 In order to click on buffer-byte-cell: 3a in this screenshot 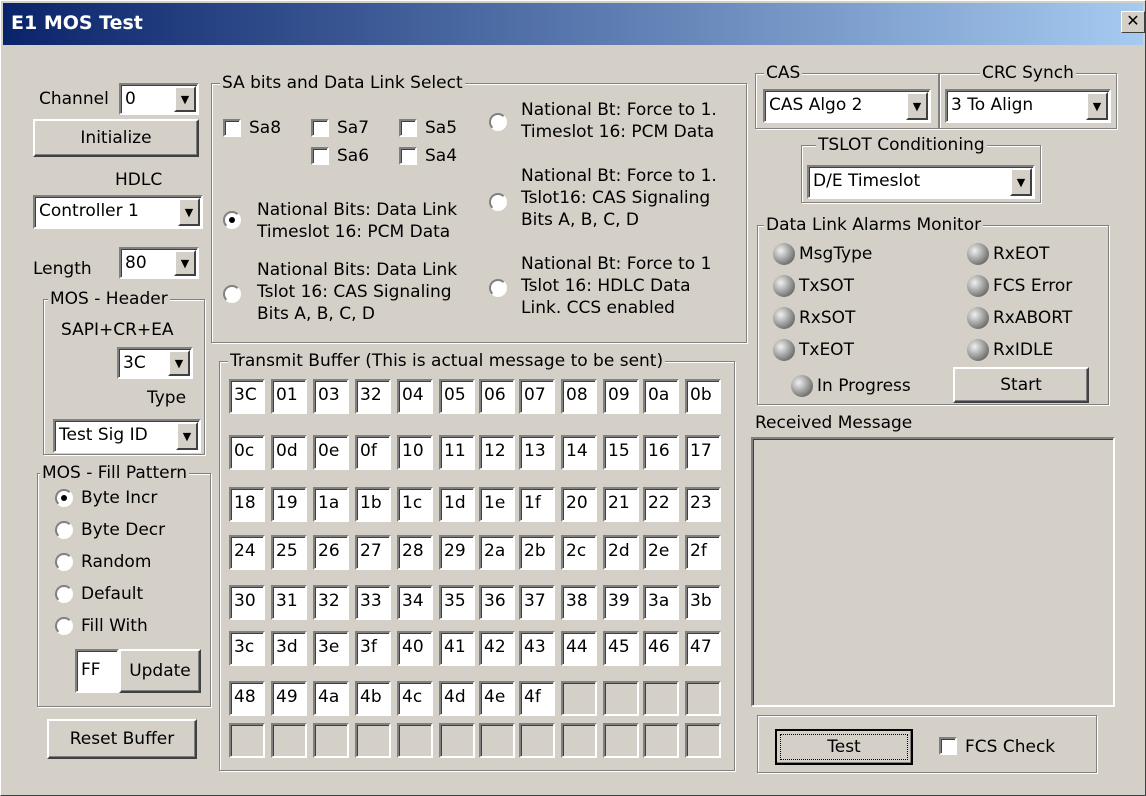, I will do `click(661, 602)`.